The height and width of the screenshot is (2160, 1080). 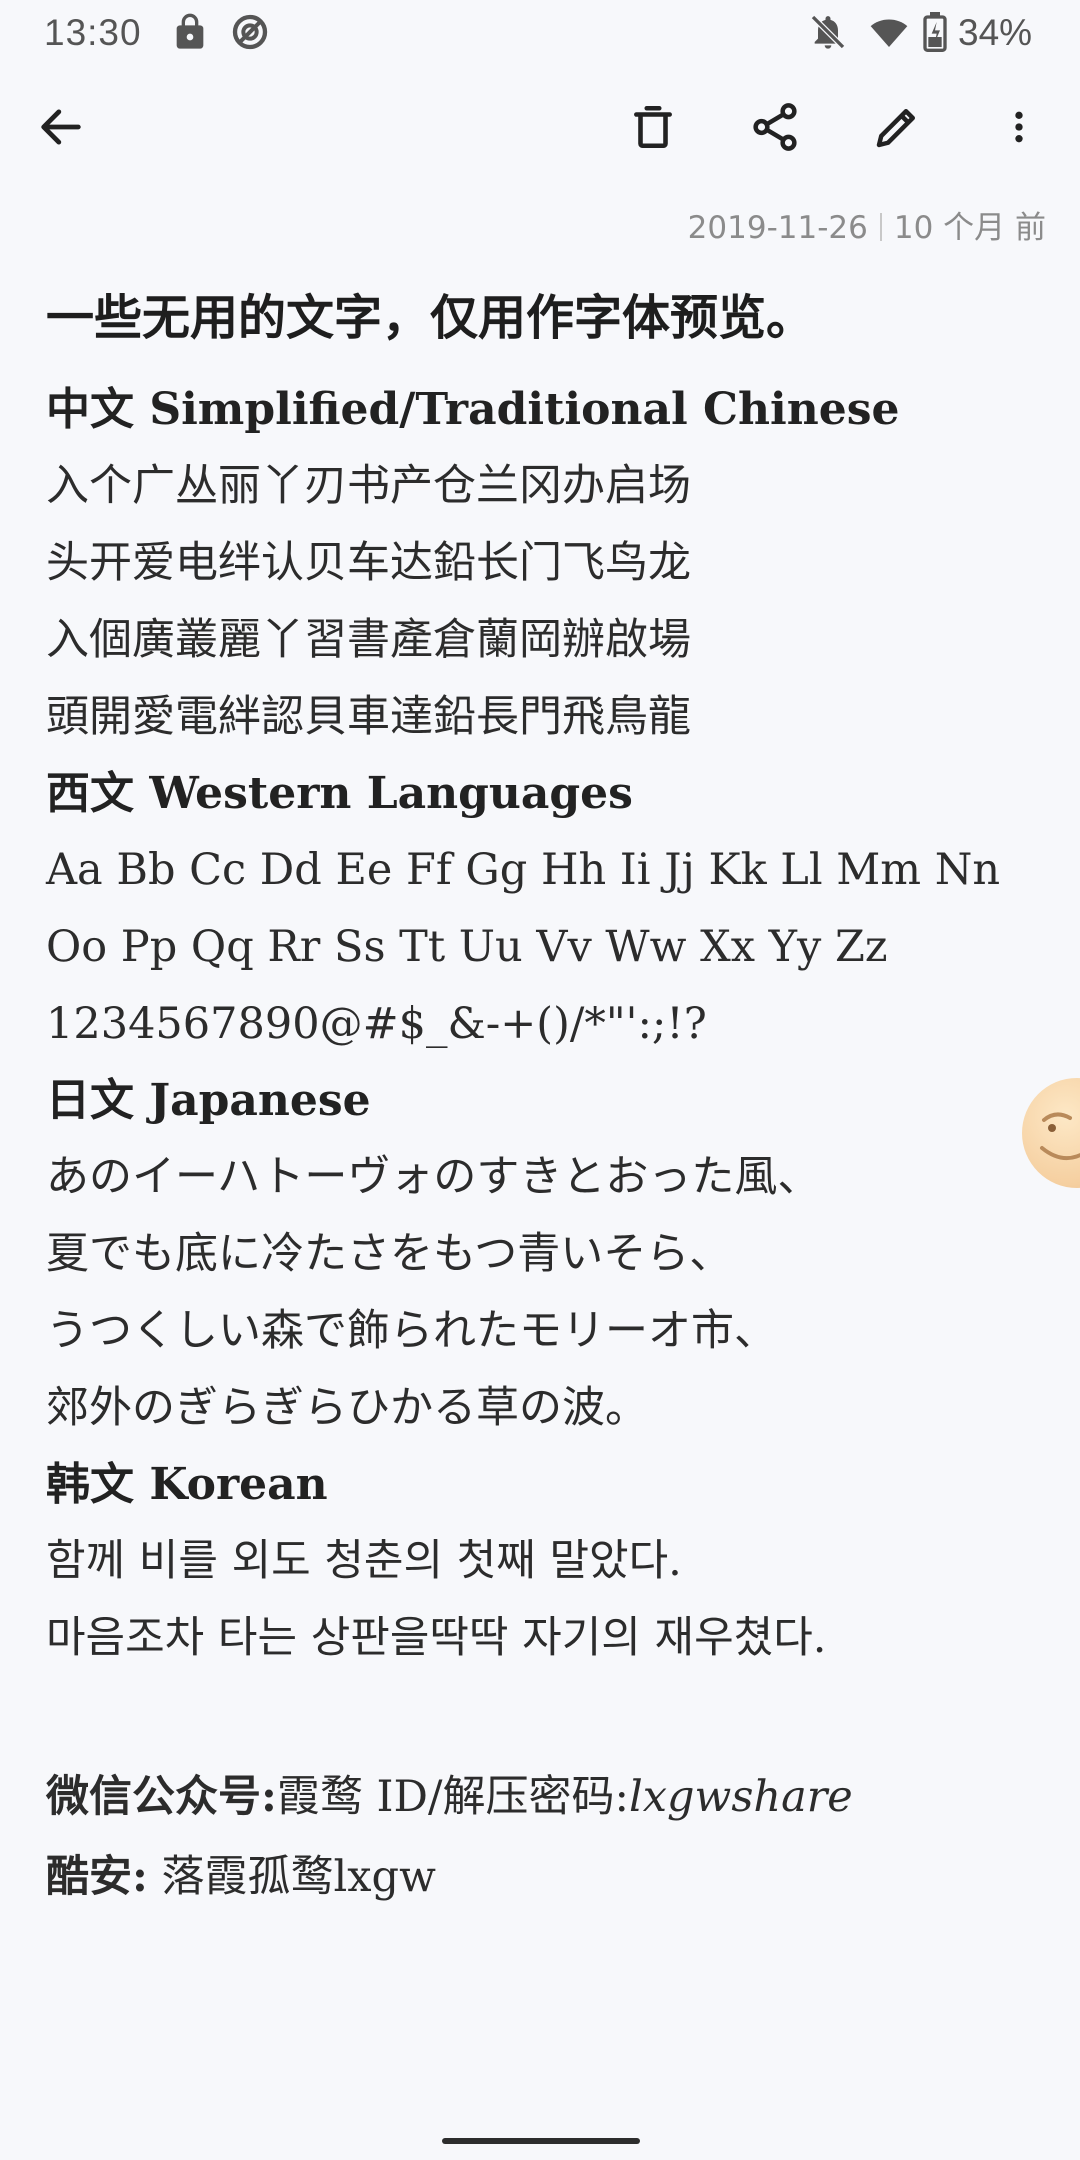 I want to click on back-button, so click(x=61, y=129).